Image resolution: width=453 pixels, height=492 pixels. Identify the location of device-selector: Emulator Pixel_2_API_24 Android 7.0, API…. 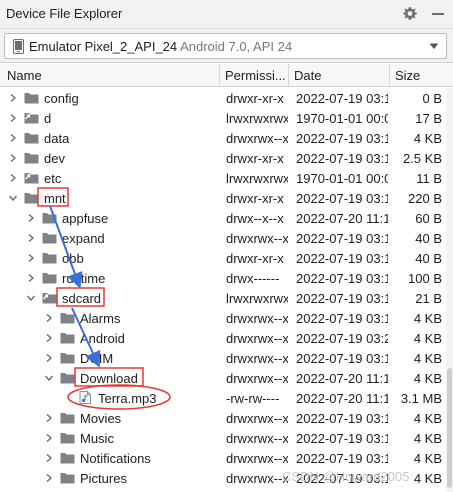
(225, 46).